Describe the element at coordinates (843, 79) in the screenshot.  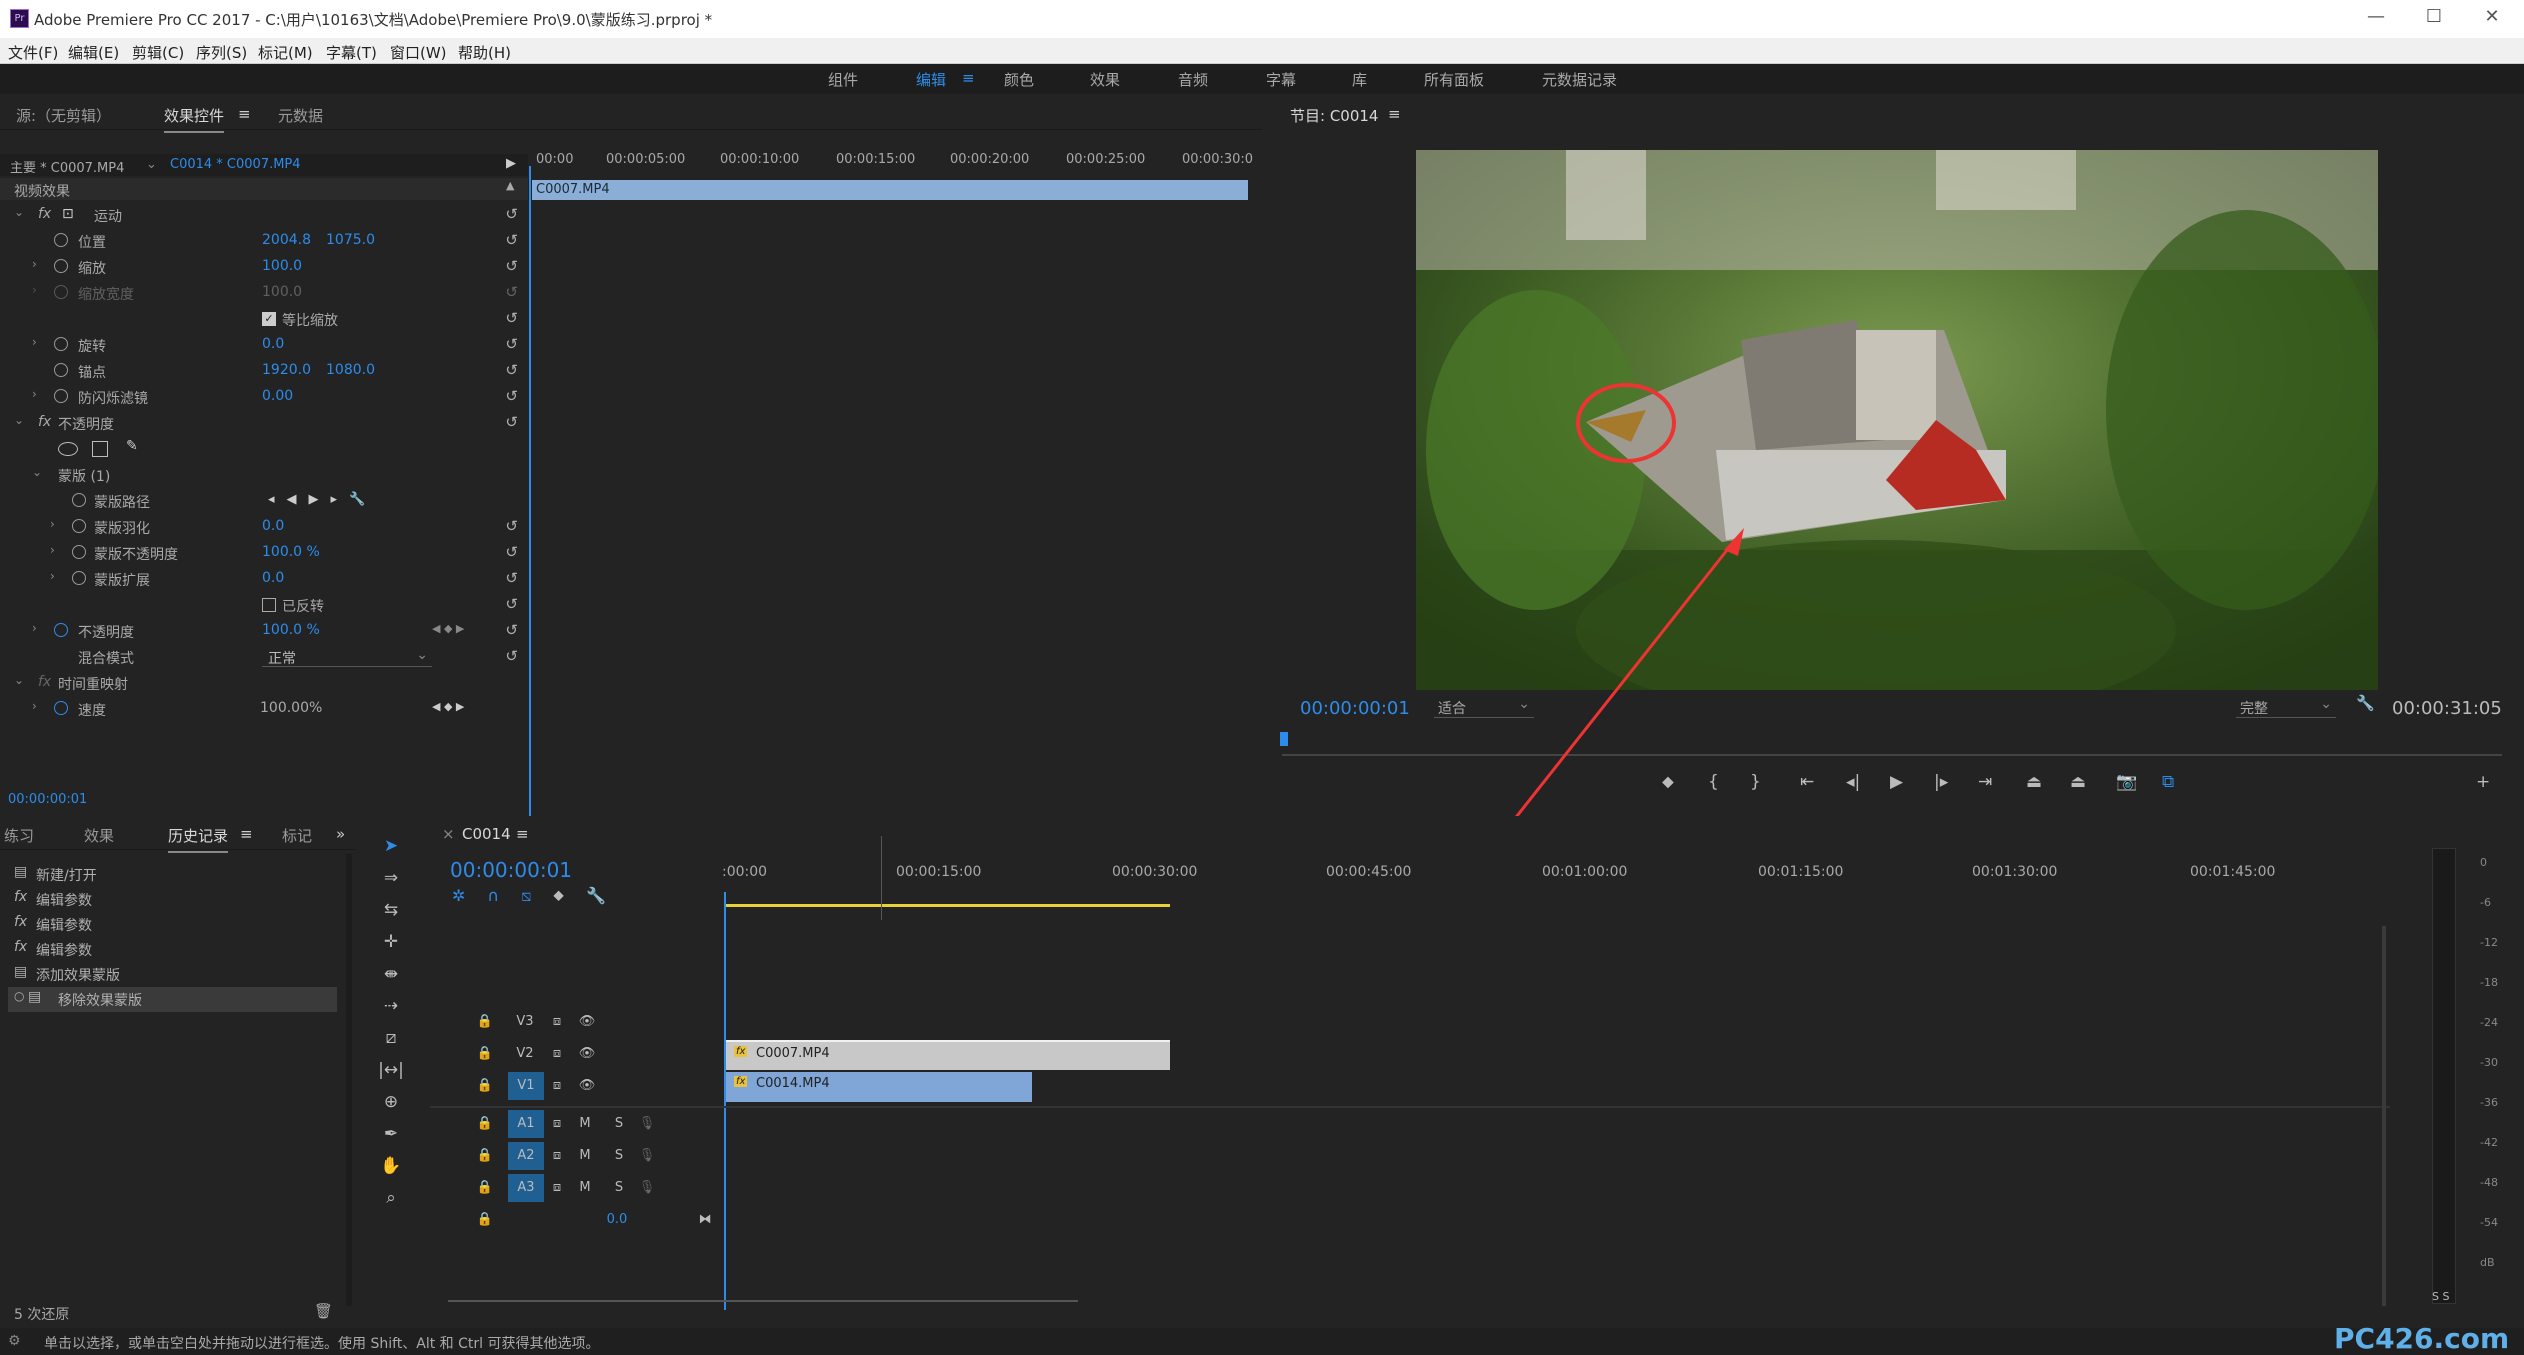
I see `workspace-assembly: 组件` at that location.